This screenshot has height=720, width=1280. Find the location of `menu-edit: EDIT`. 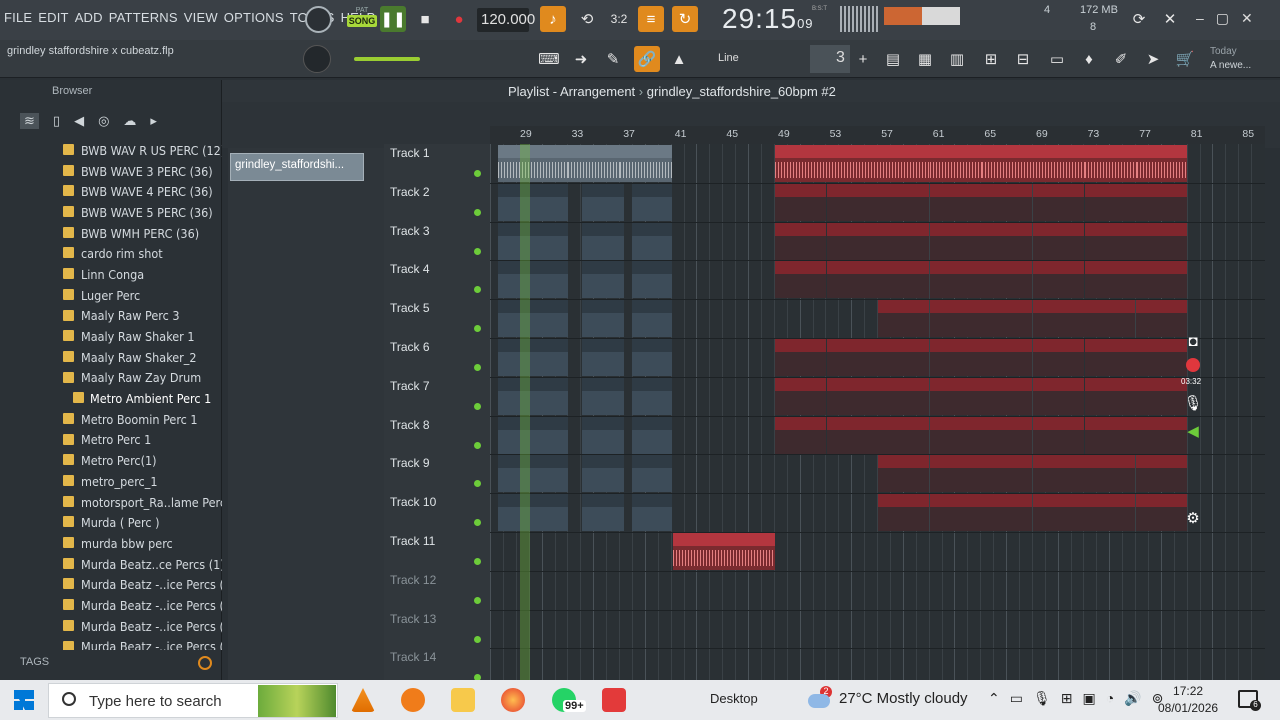

menu-edit: EDIT is located at coordinates (53, 17).